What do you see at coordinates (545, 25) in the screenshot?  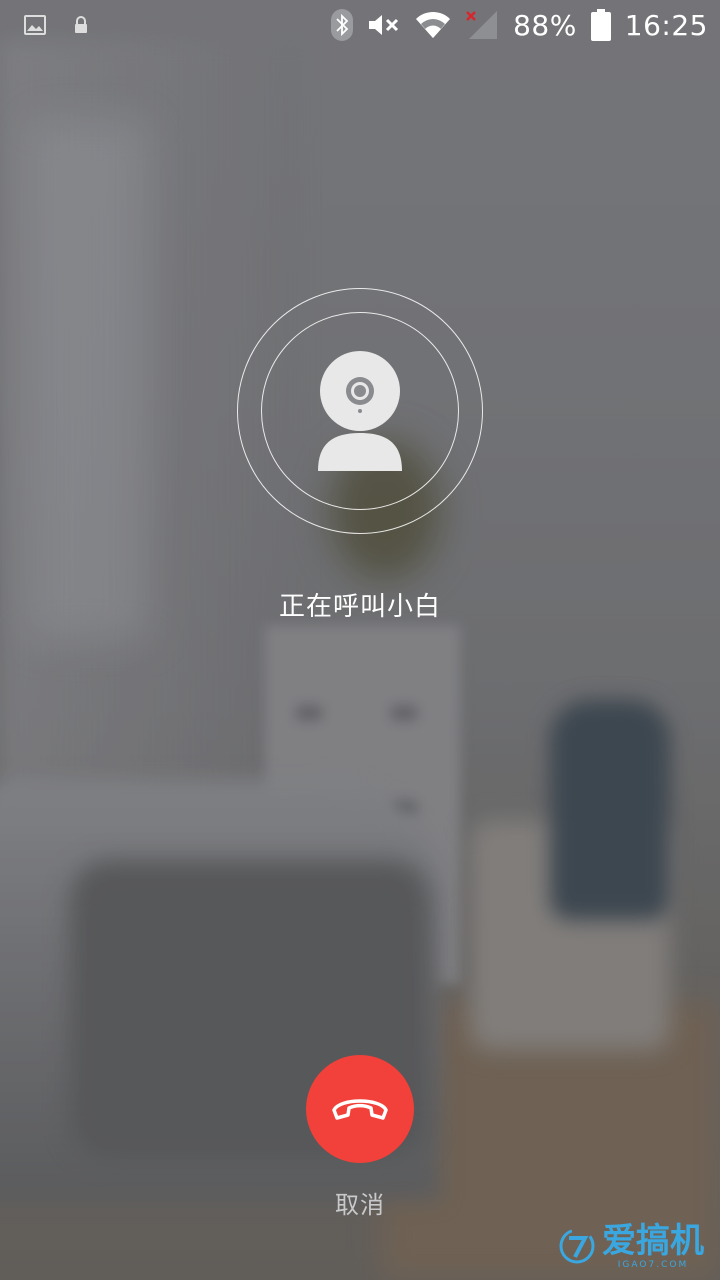 I see `battery-percent: 88%` at bounding box center [545, 25].